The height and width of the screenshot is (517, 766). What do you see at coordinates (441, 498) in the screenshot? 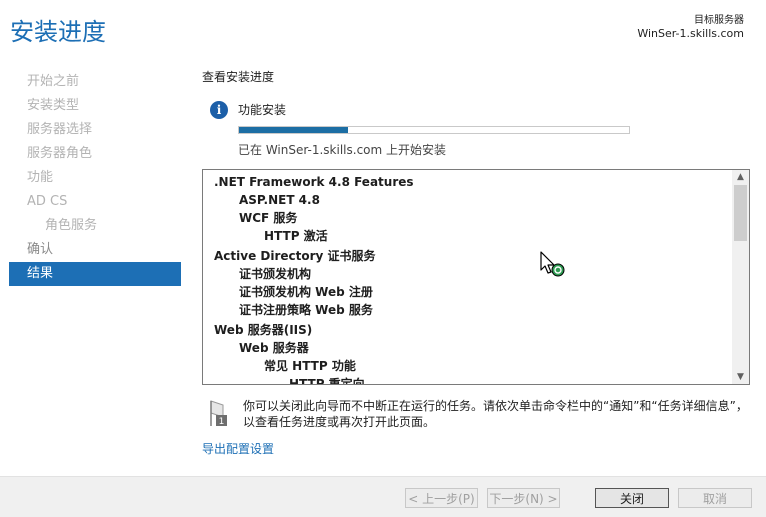
I see `previous-button: < 上一步(P)` at bounding box center [441, 498].